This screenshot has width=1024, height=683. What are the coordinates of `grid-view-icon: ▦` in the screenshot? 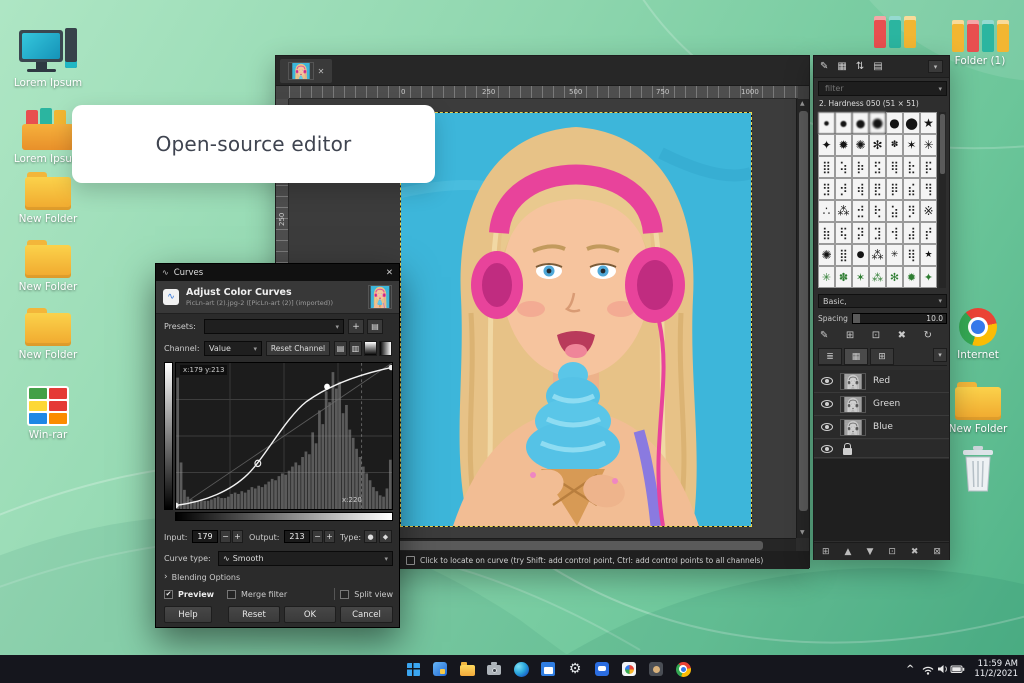 It's located at (841, 66).